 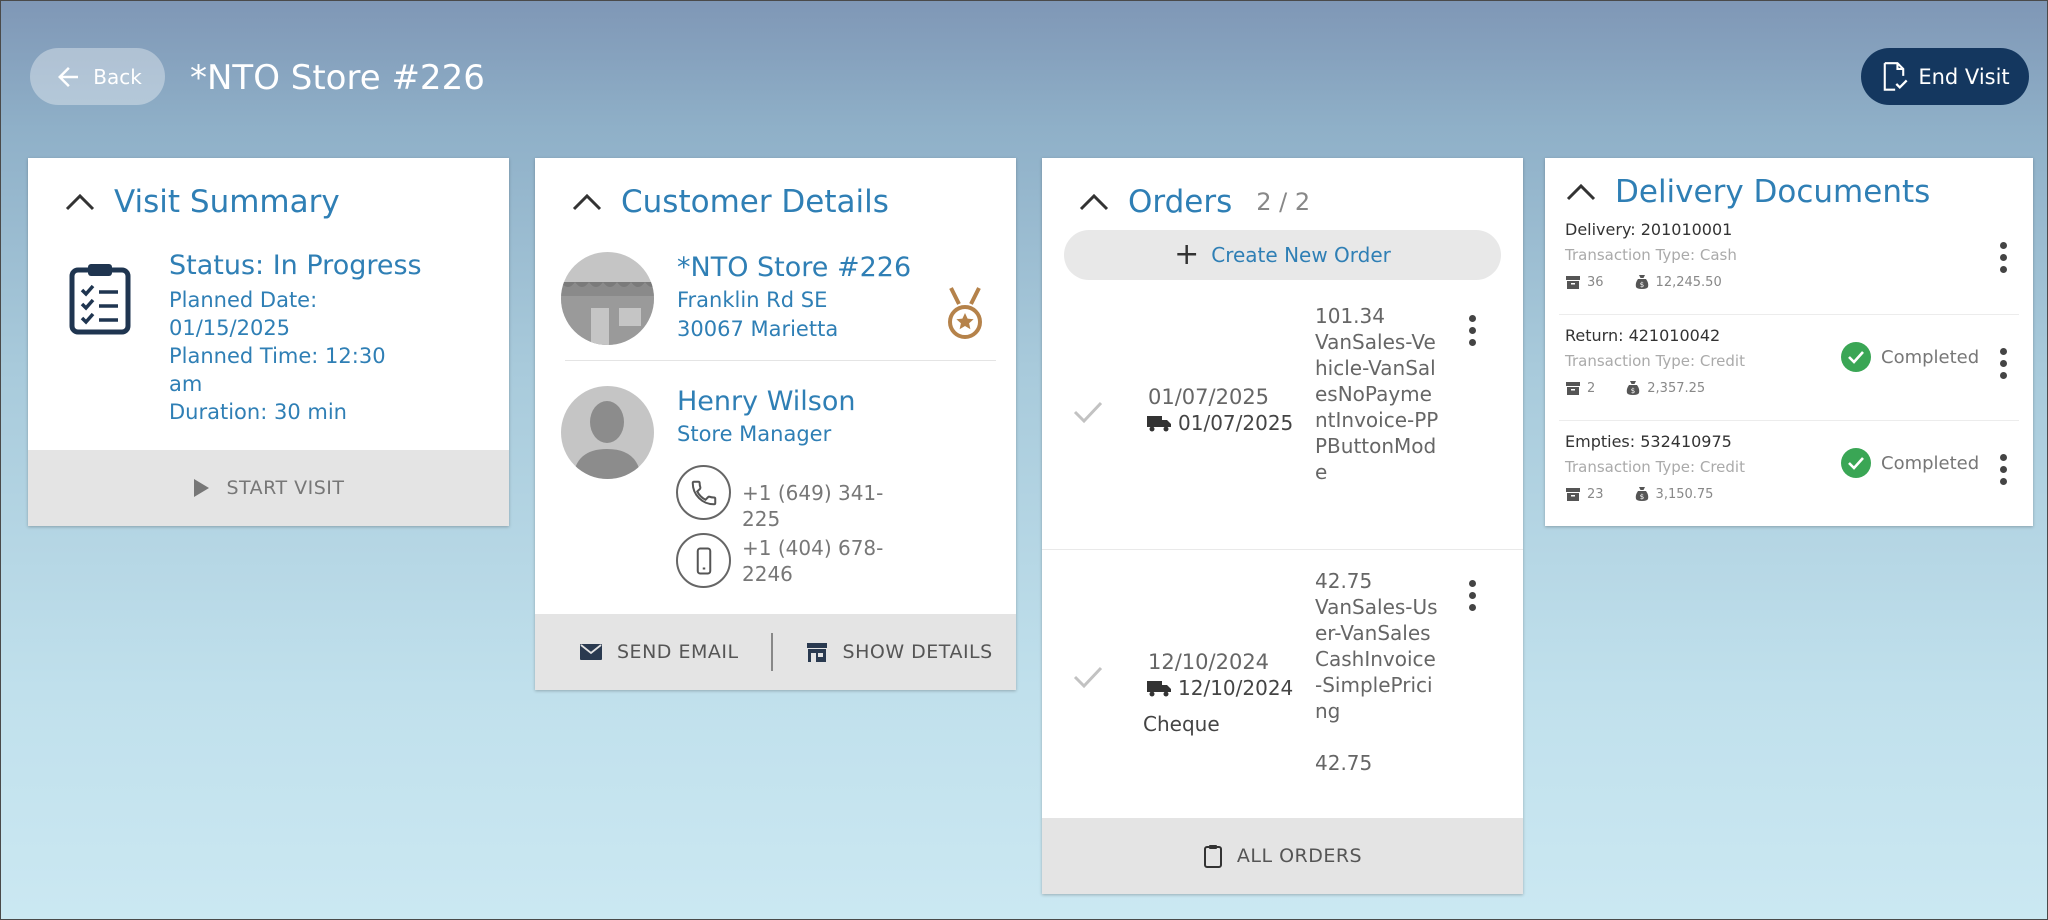 I want to click on value: $ 3,150.75, so click(x=1674, y=494).